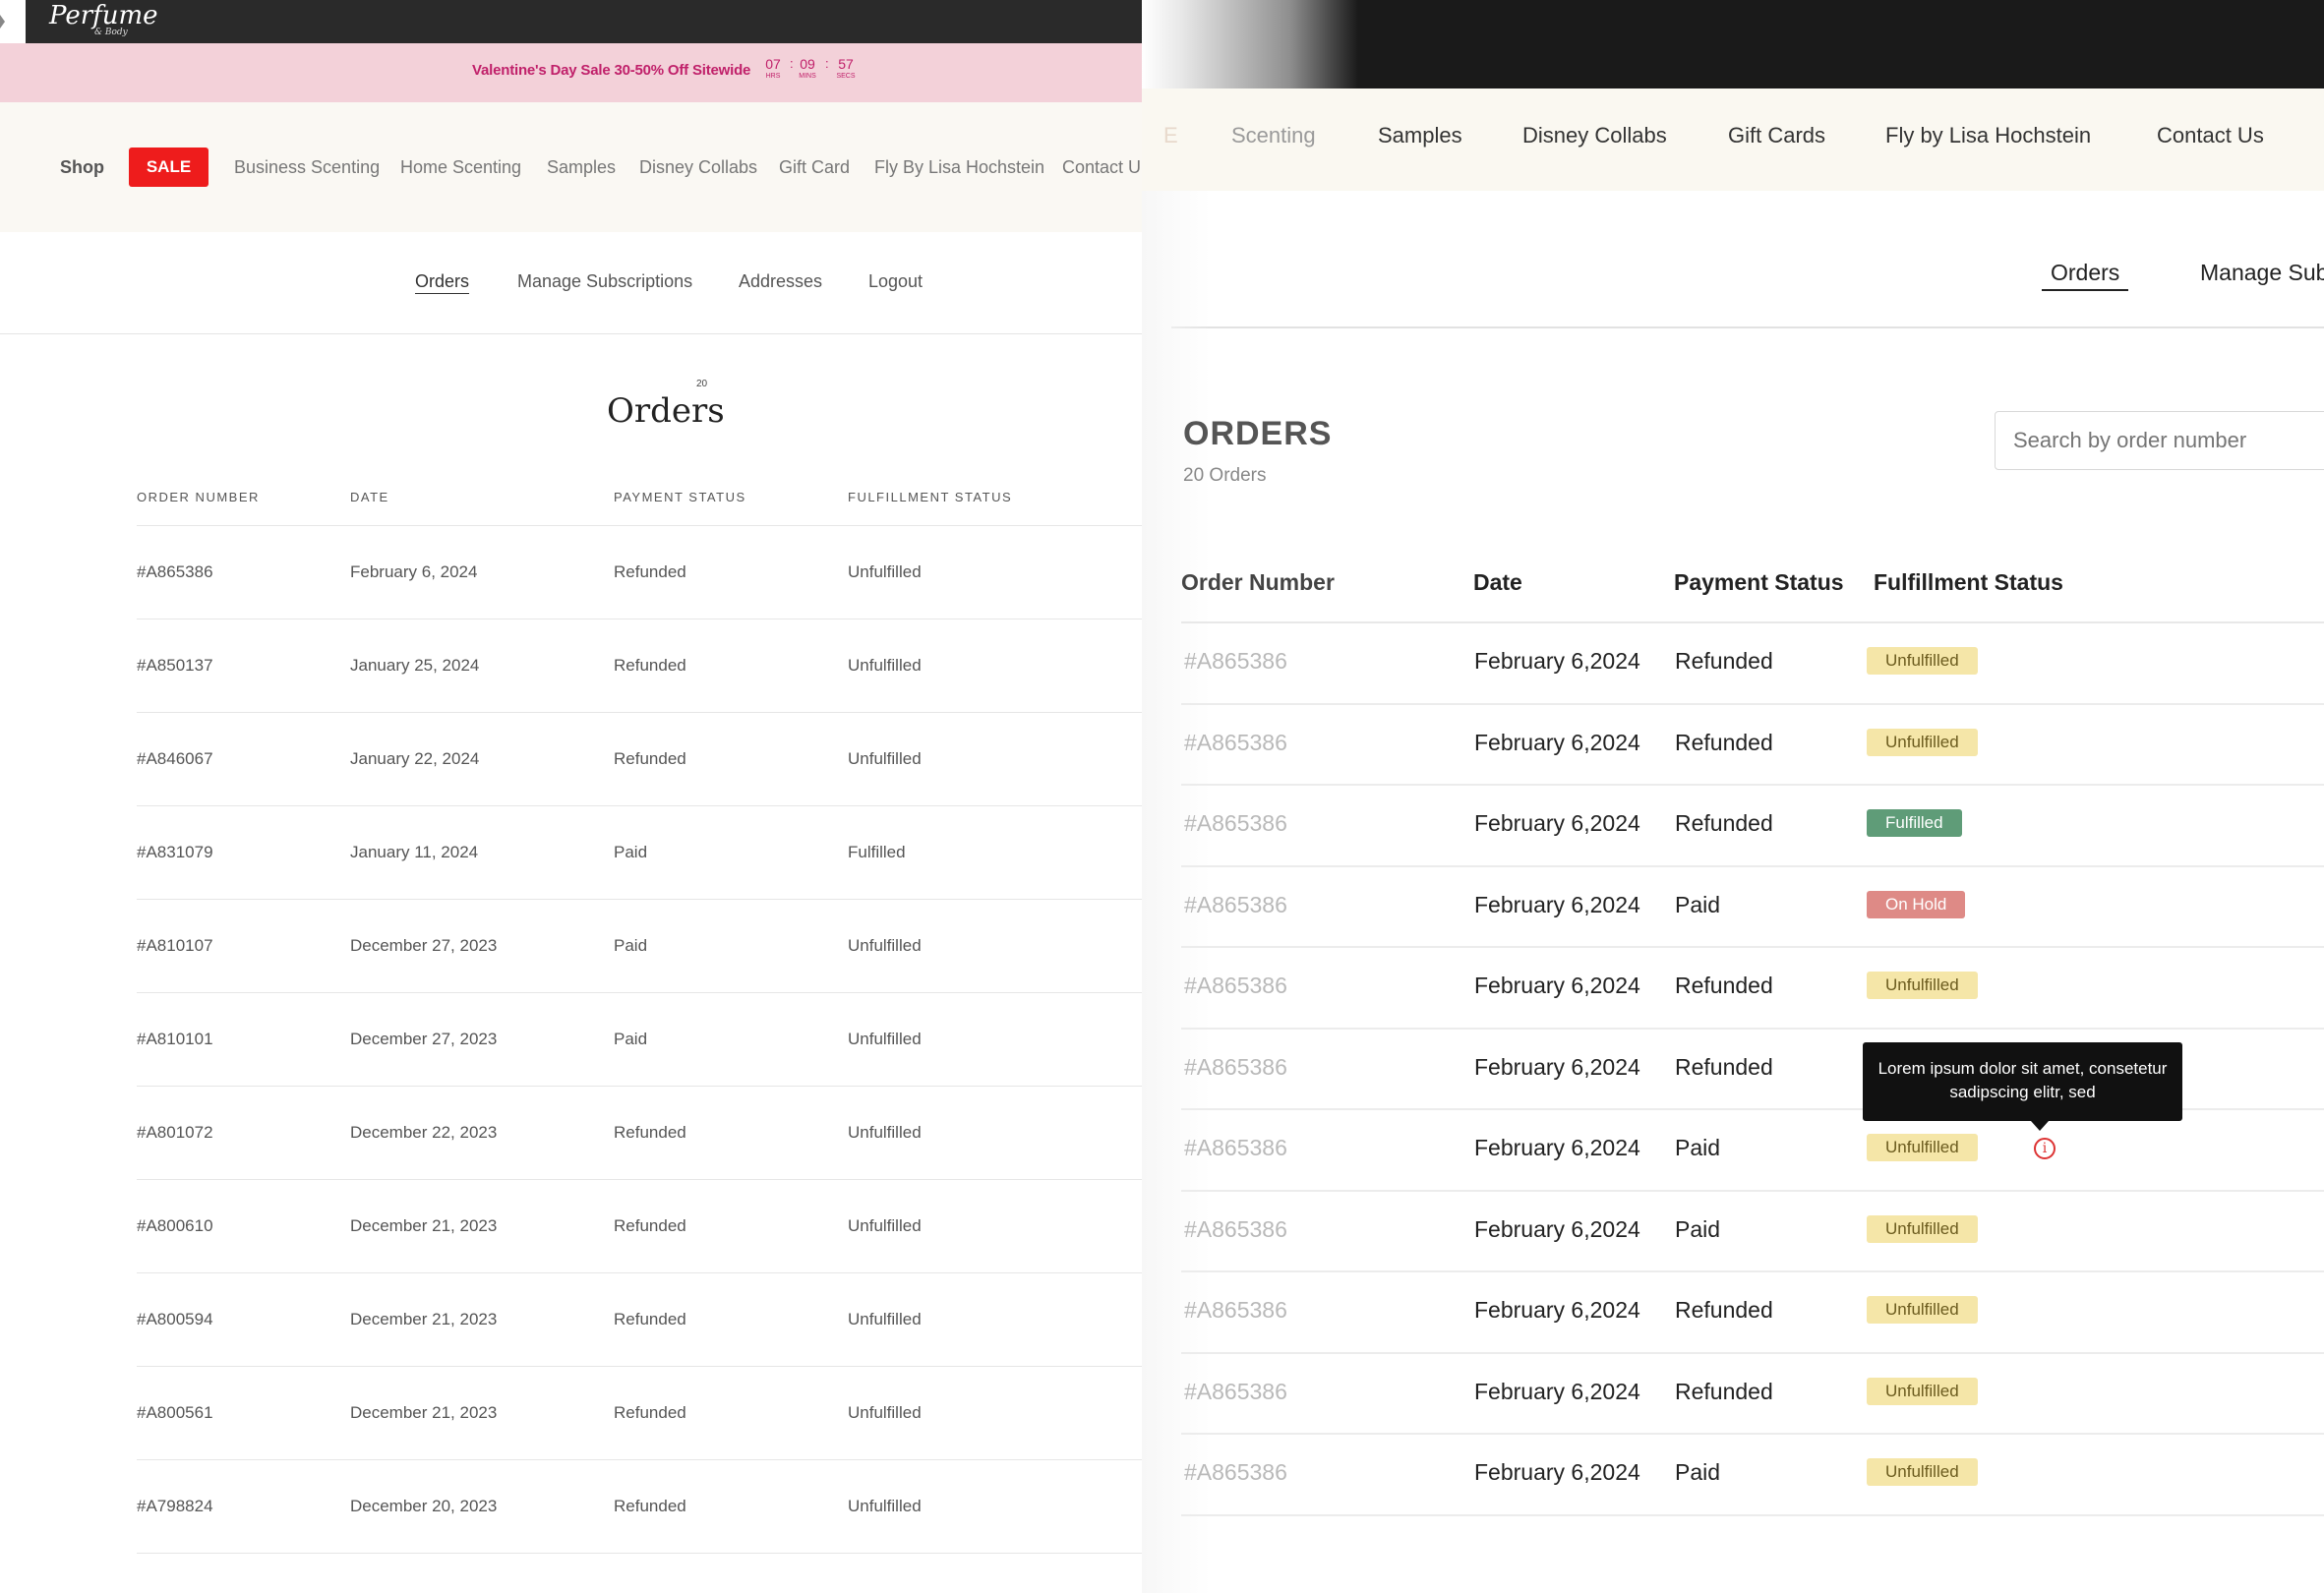  Describe the element at coordinates (103, 16) in the screenshot. I see `brand-logo: Perfume` at that location.